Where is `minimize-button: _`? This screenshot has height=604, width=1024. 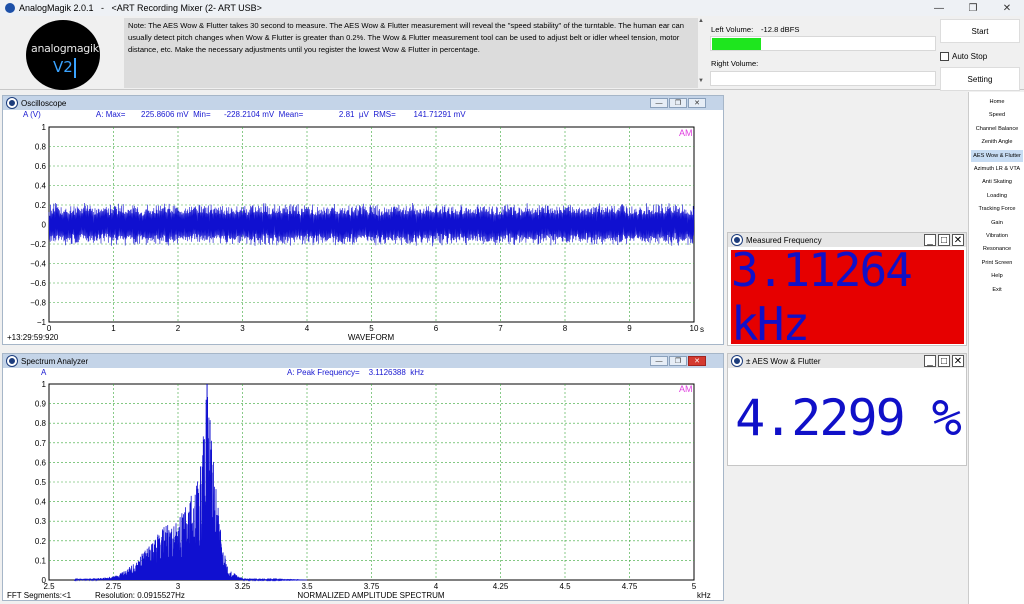 minimize-button: _ is located at coordinates (930, 361).